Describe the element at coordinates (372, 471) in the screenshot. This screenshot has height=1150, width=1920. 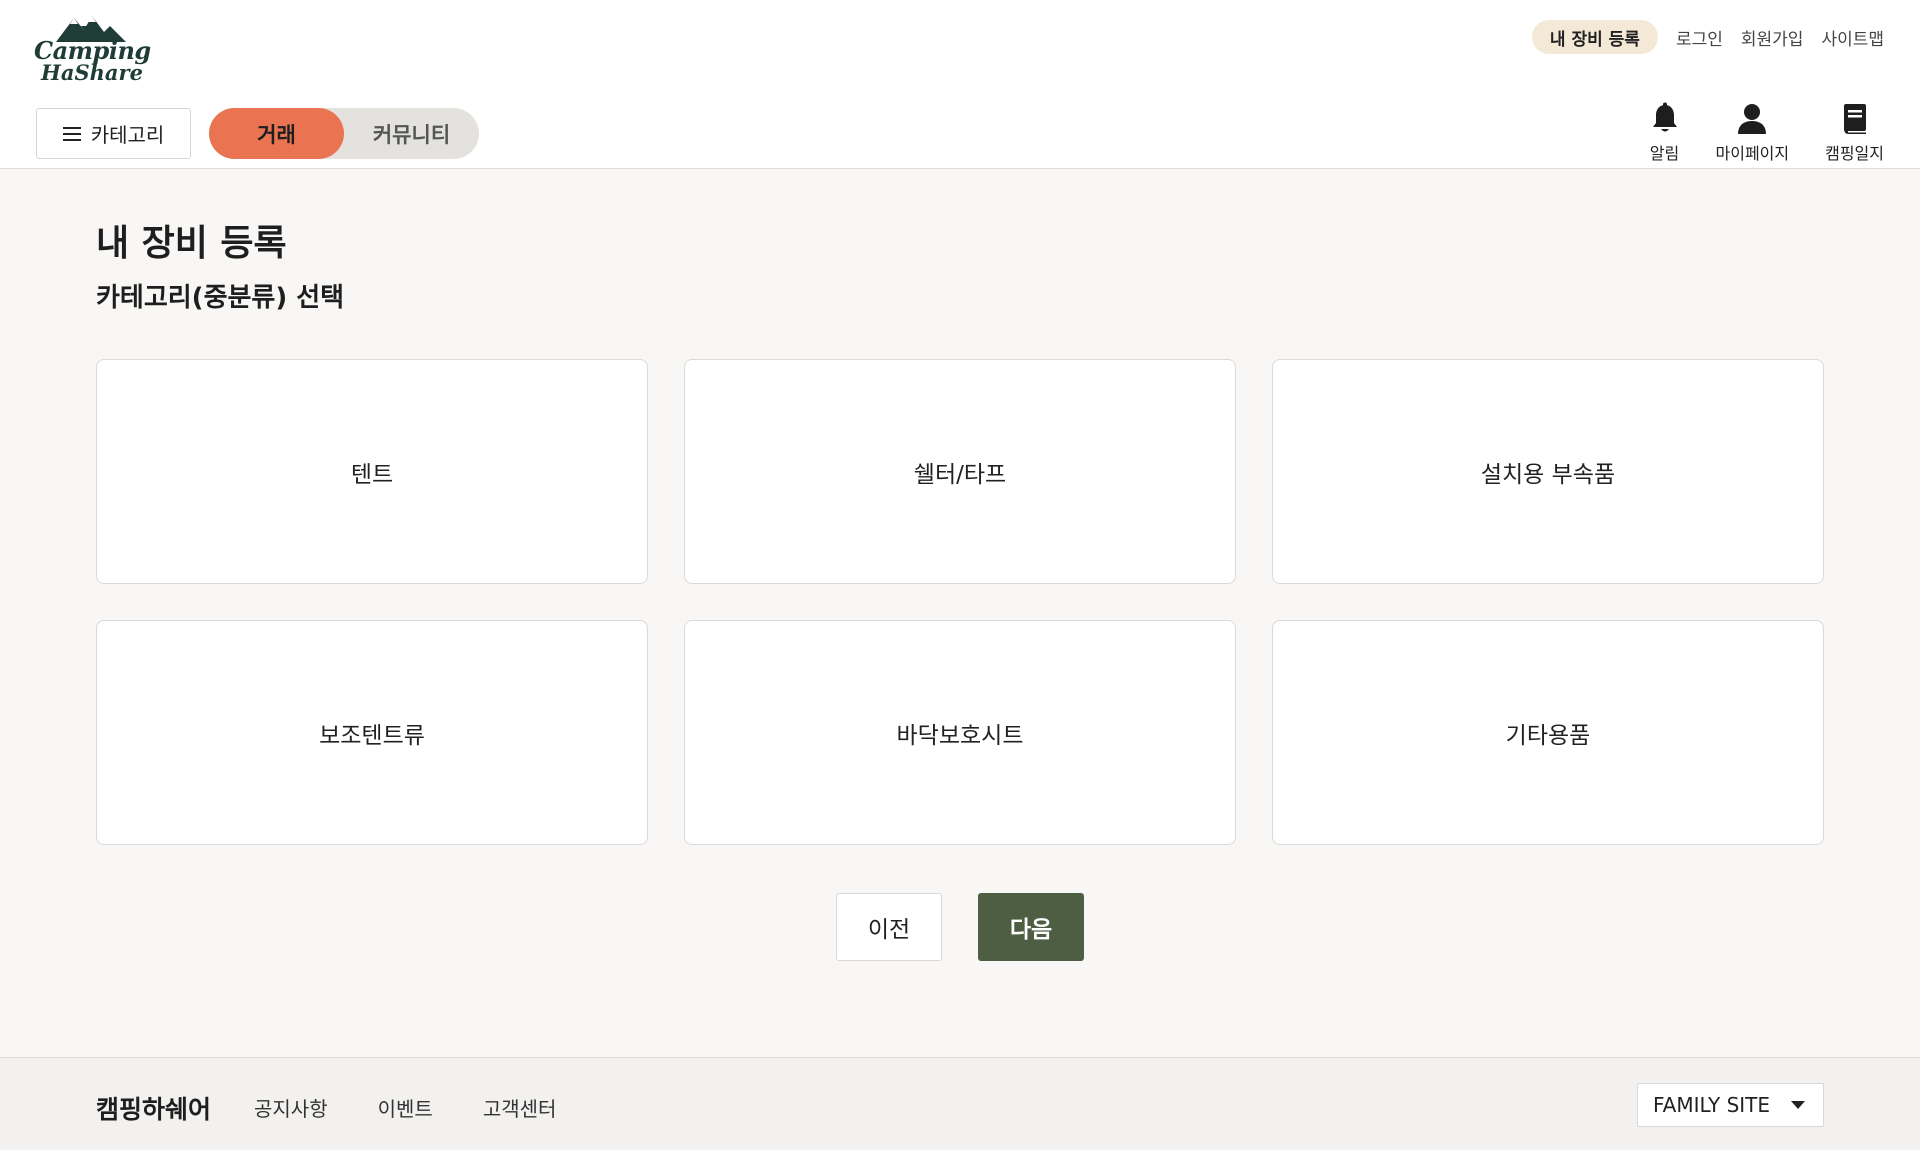
I see `category-card-tent: 텐트` at that location.